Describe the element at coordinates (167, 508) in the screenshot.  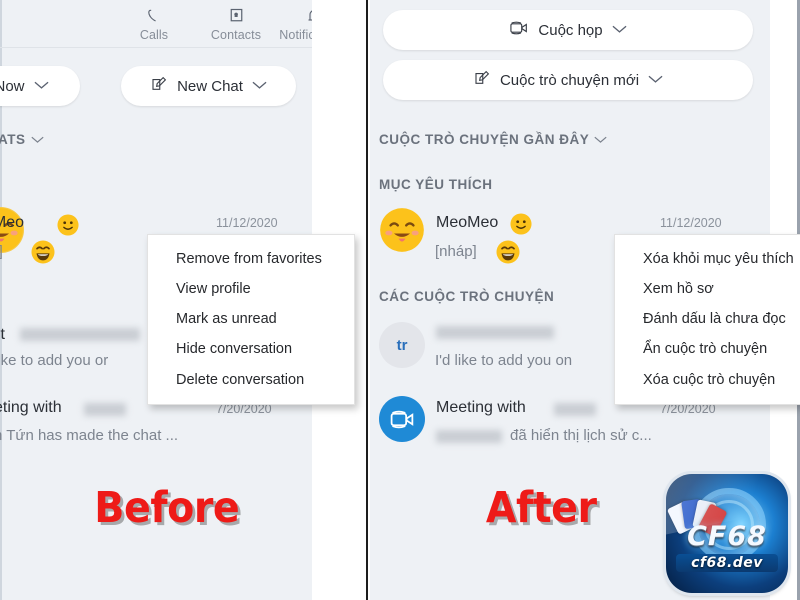
I see `before-label: Before` at that location.